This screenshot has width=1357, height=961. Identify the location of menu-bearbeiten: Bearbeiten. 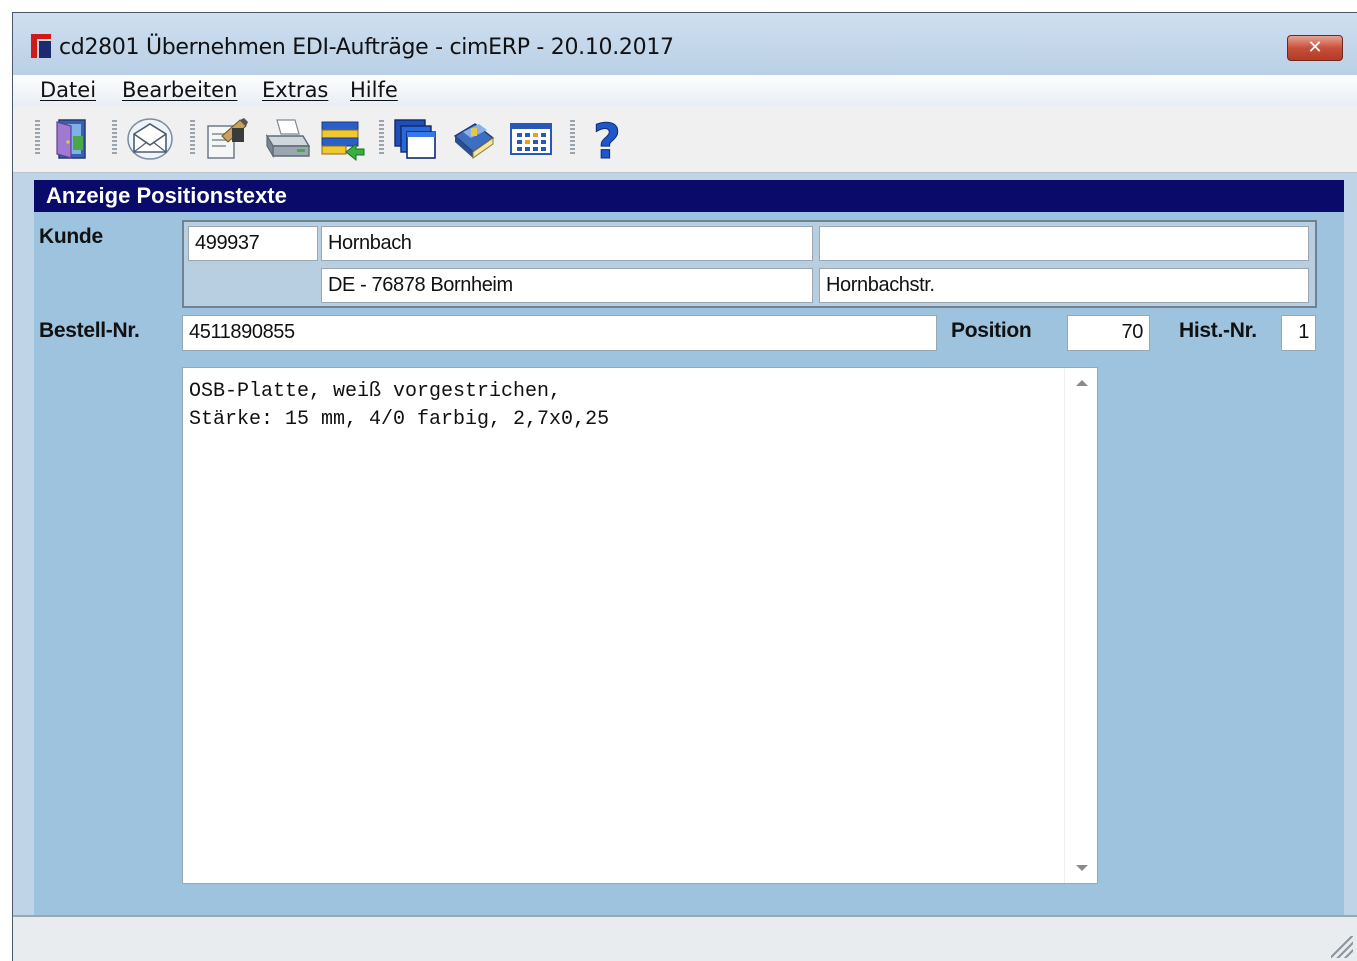
(179, 90).